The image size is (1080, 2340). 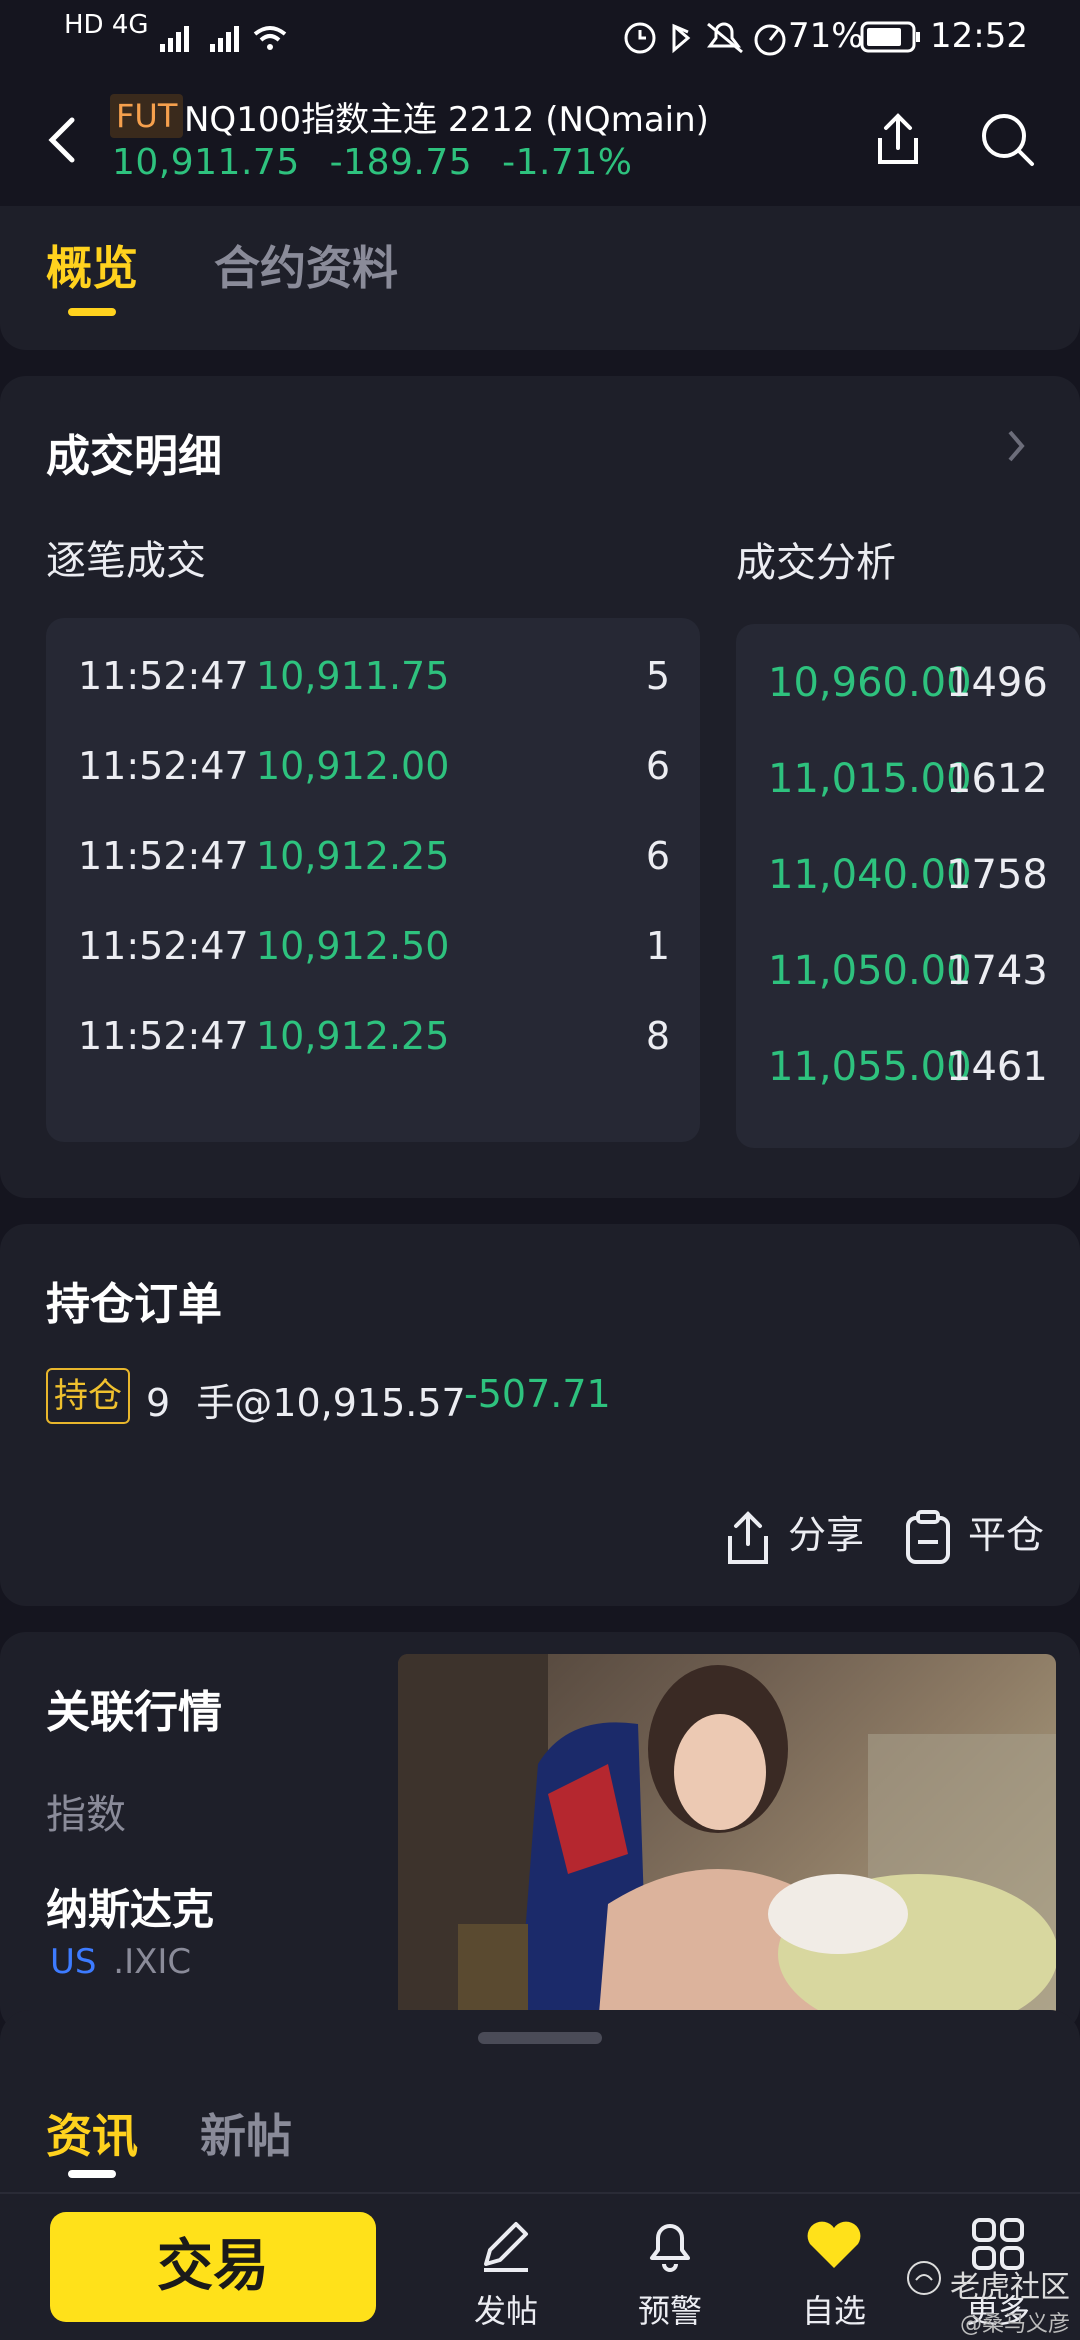 I want to click on position-avg-price: 10,915.57, so click(x=369, y=1403).